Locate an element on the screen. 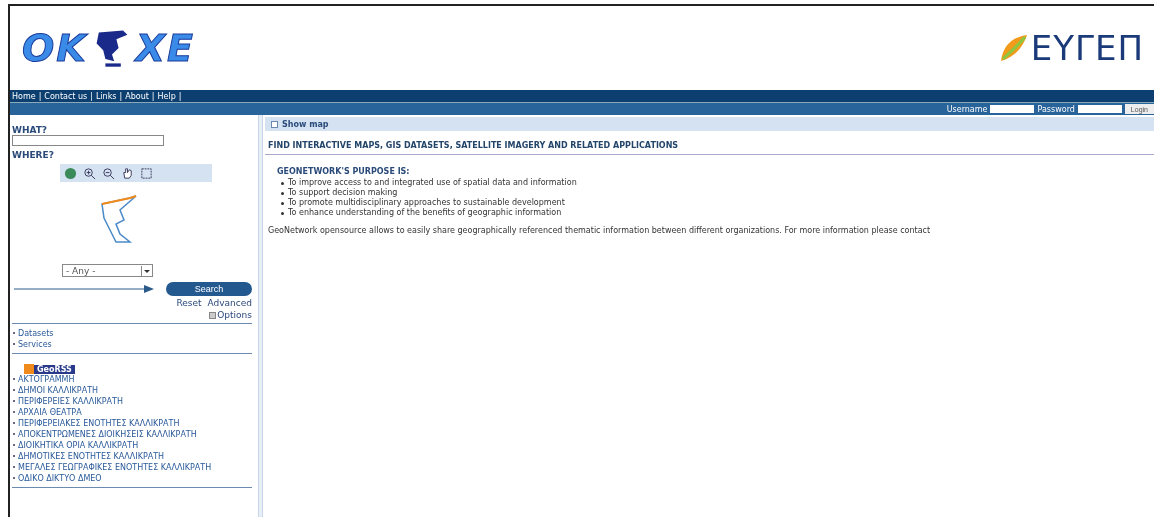 This screenshot has height=517, width=1154. logo-text: OK is located at coordinates (55, 48).